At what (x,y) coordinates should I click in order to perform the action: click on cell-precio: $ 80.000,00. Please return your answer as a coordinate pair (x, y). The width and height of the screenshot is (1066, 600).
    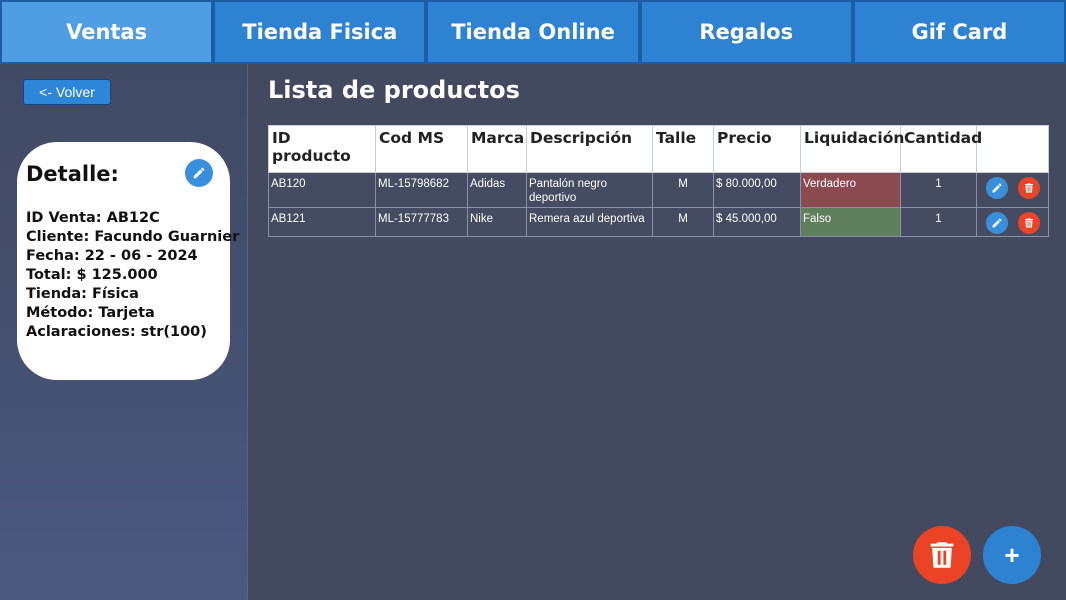
    Looking at the image, I should click on (757, 190).